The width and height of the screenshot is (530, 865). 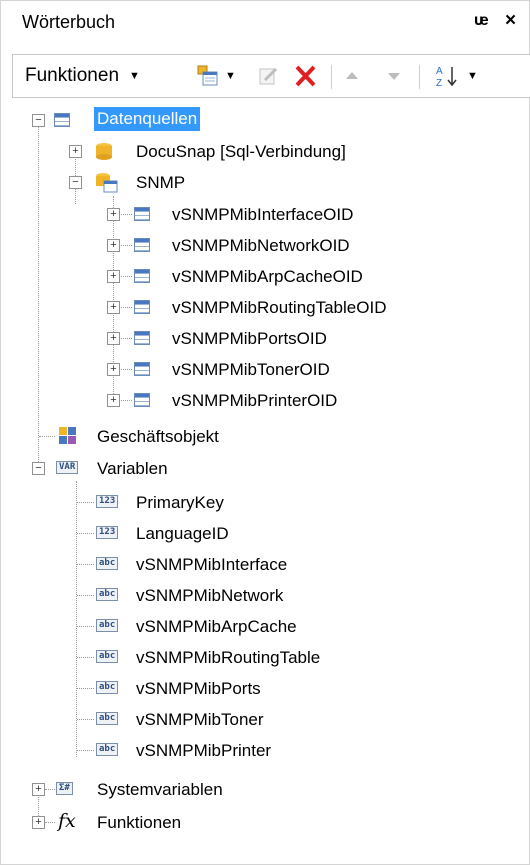 What do you see at coordinates (249, 338) in the screenshot?
I see `tree-node-label: vSNMPMibPortsOID` at bounding box center [249, 338].